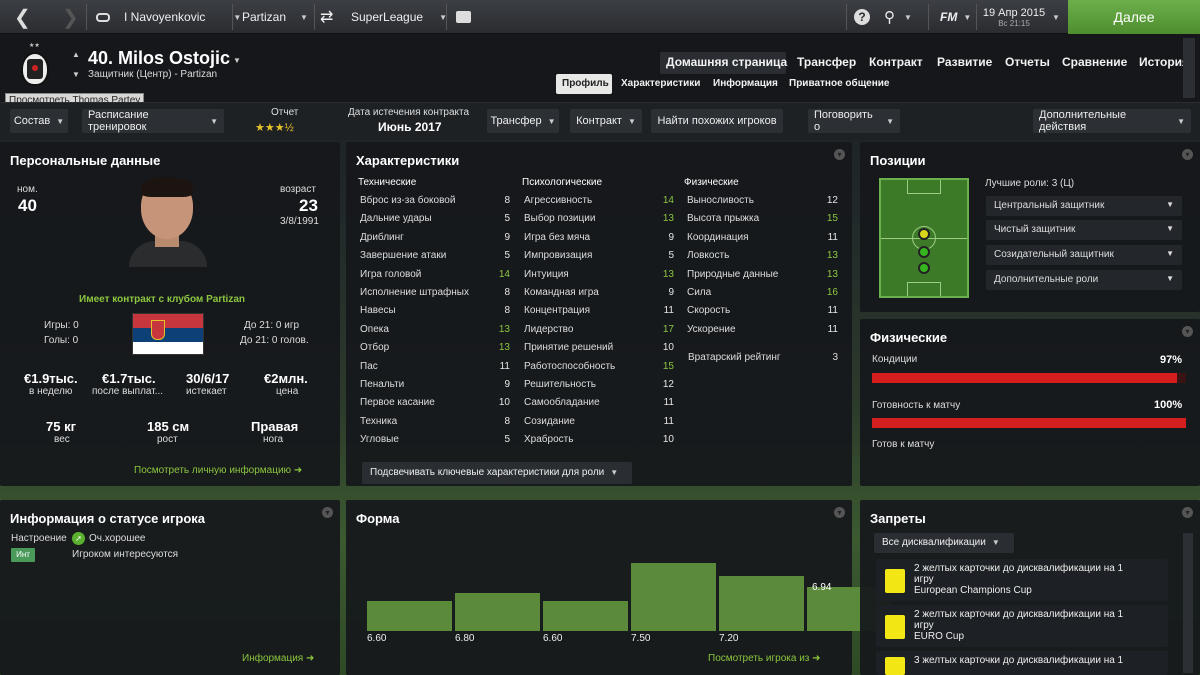 The height and width of the screenshot is (675, 1200). Describe the element at coordinates (1056, 17) in the screenshot. I see `date-dropdown: ▼` at that location.